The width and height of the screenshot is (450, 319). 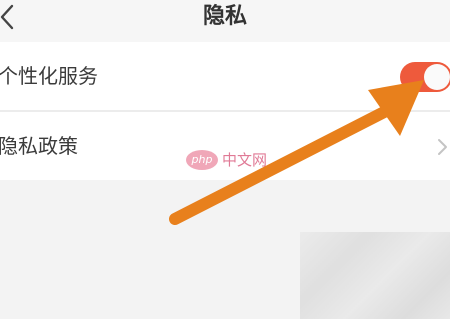 What do you see at coordinates (396, 108) in the screenshot?
I see `arrow-head` at bounding box center [396, 108].